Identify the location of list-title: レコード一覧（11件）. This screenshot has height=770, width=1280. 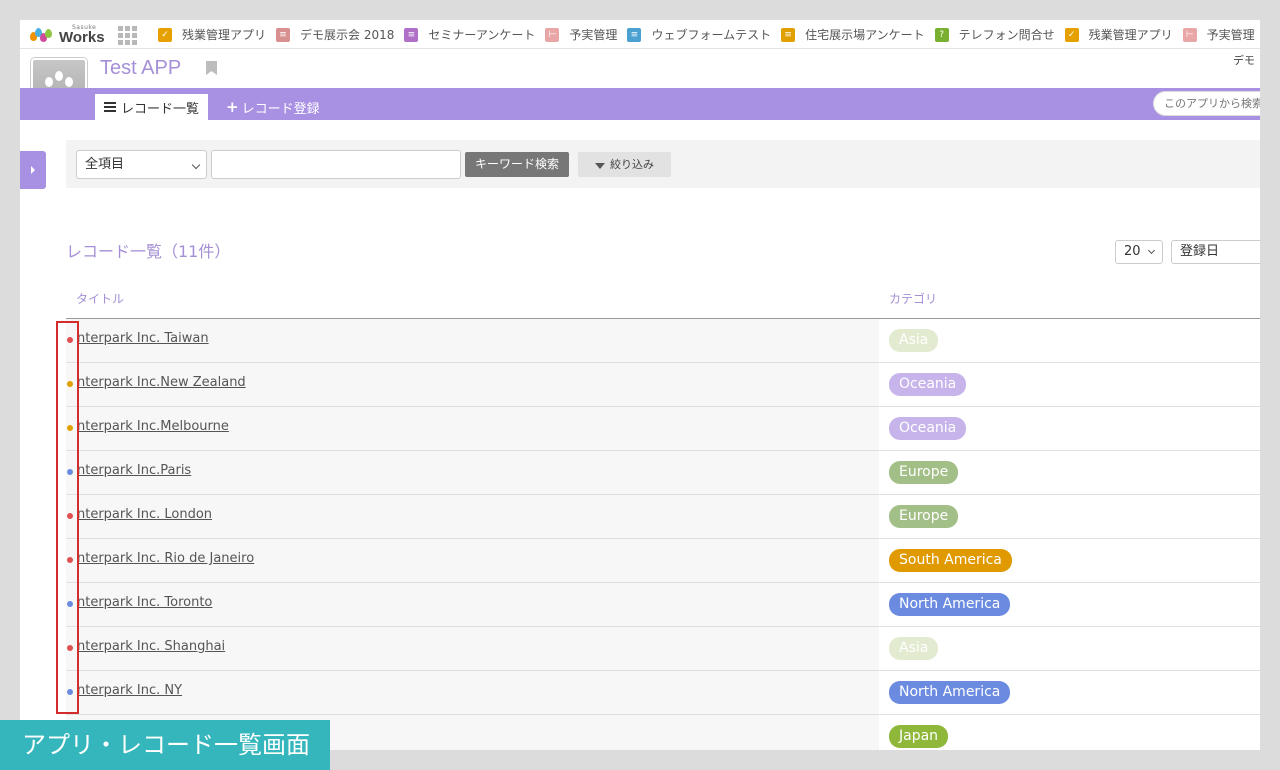
(148, 251).